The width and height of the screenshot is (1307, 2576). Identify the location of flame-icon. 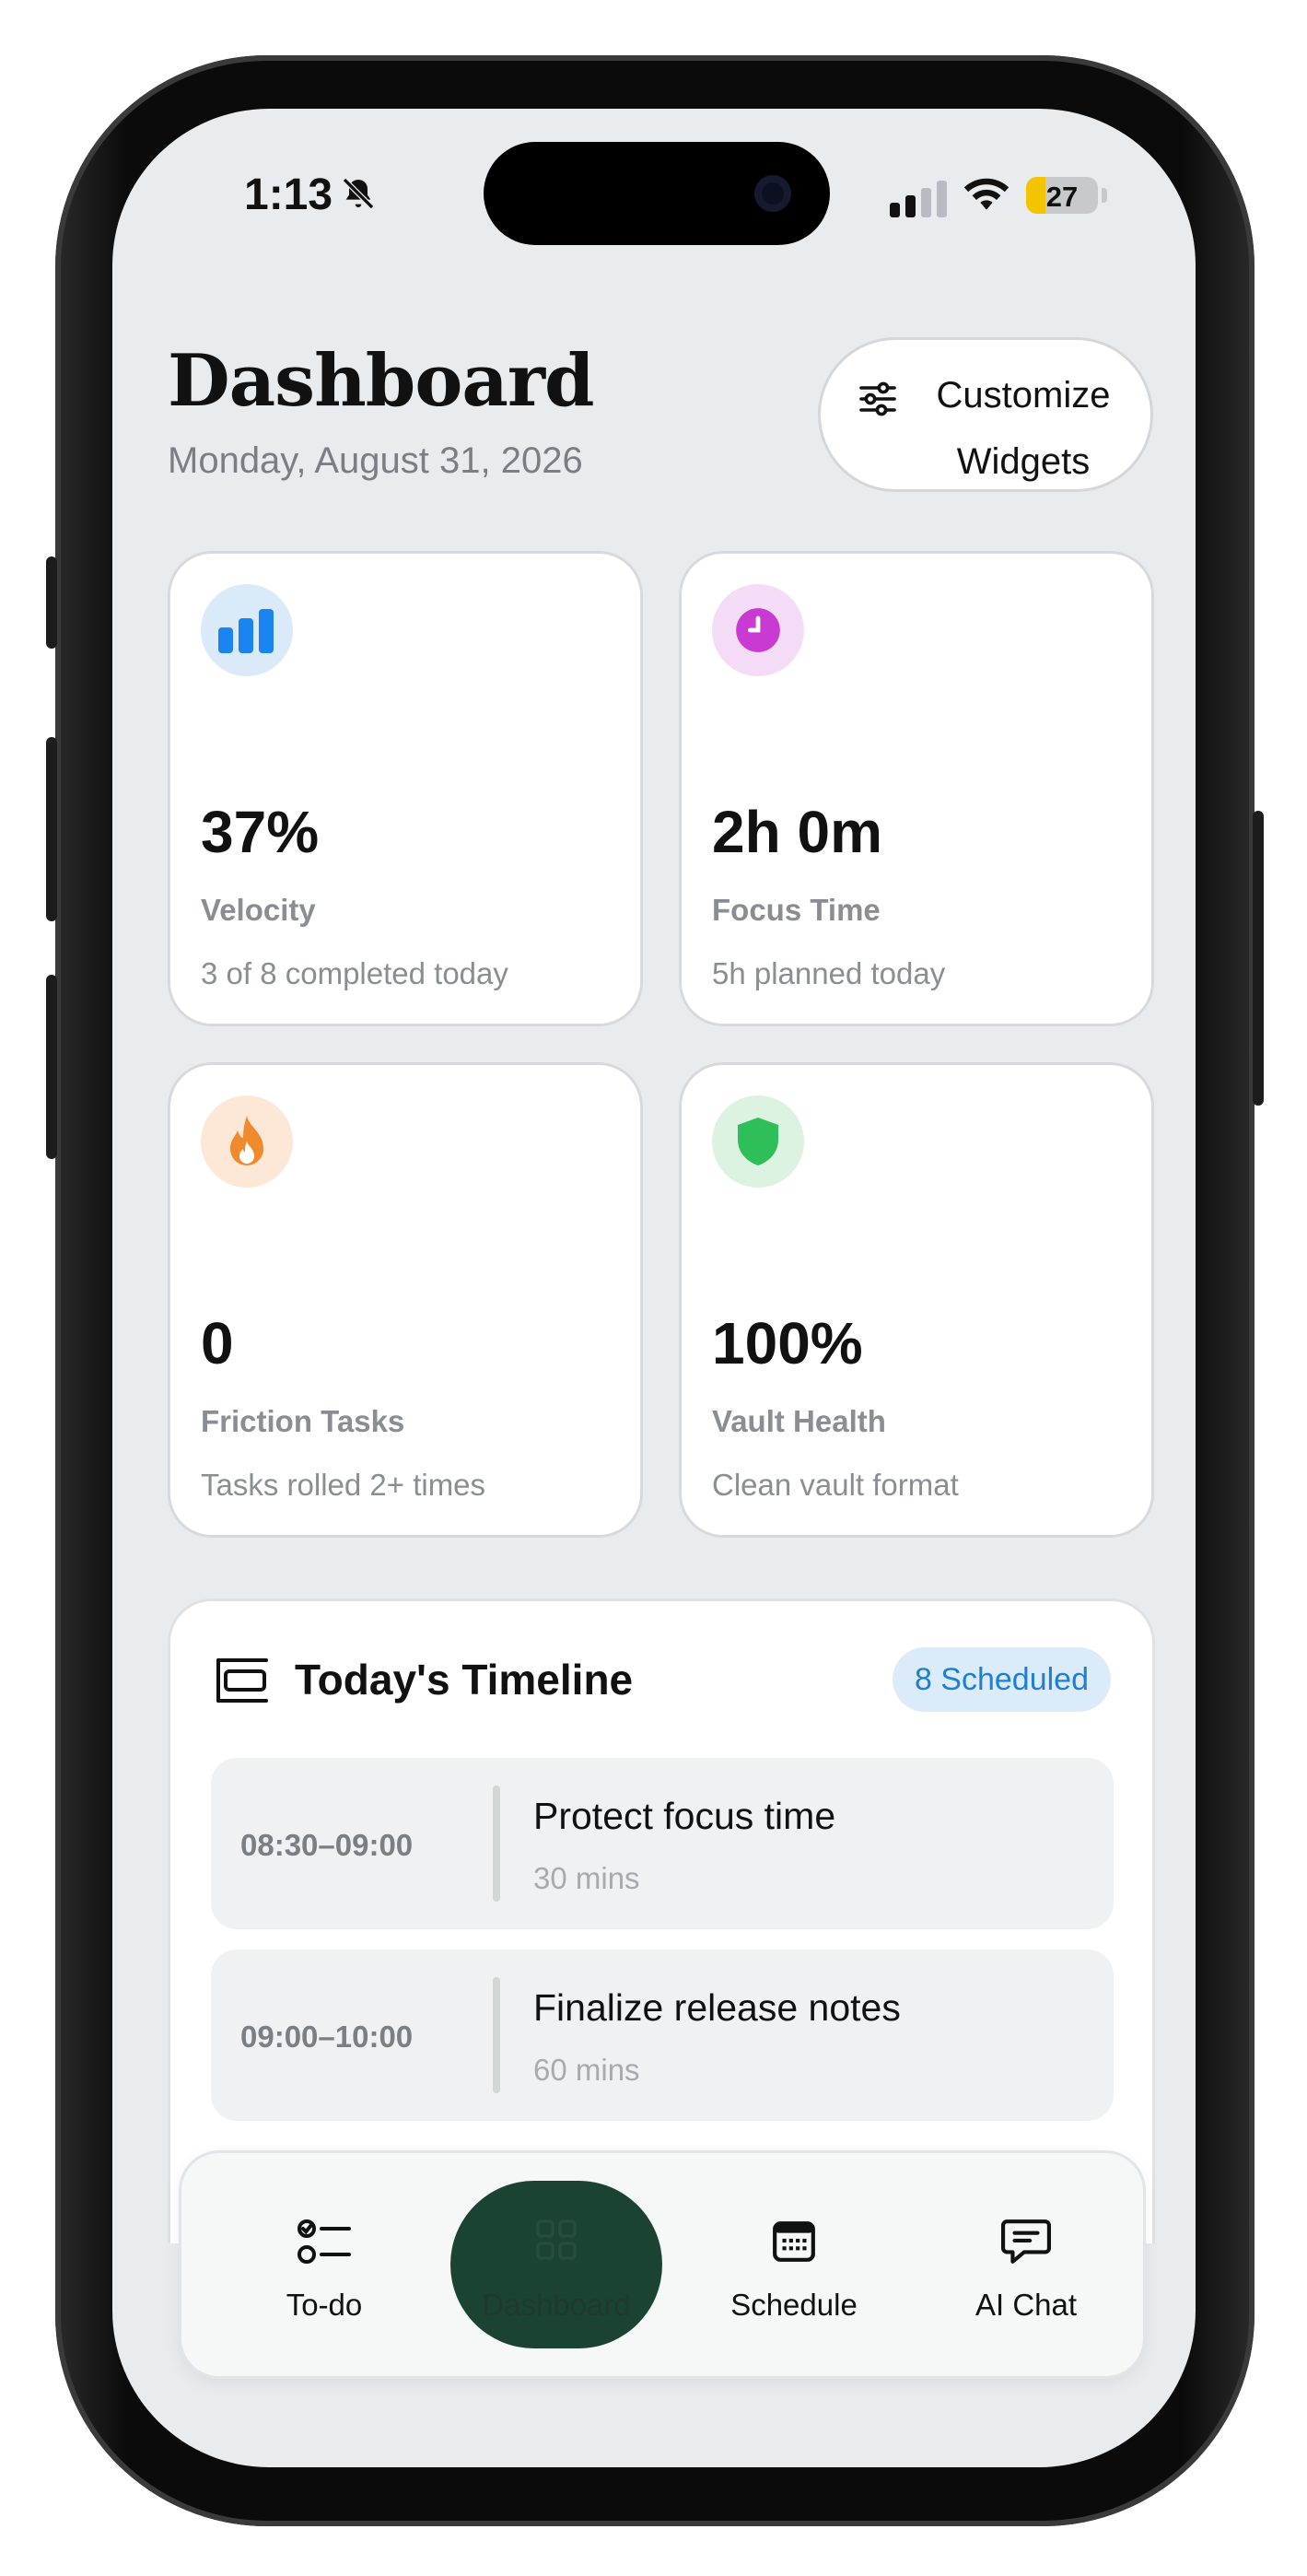
(246, 1140).